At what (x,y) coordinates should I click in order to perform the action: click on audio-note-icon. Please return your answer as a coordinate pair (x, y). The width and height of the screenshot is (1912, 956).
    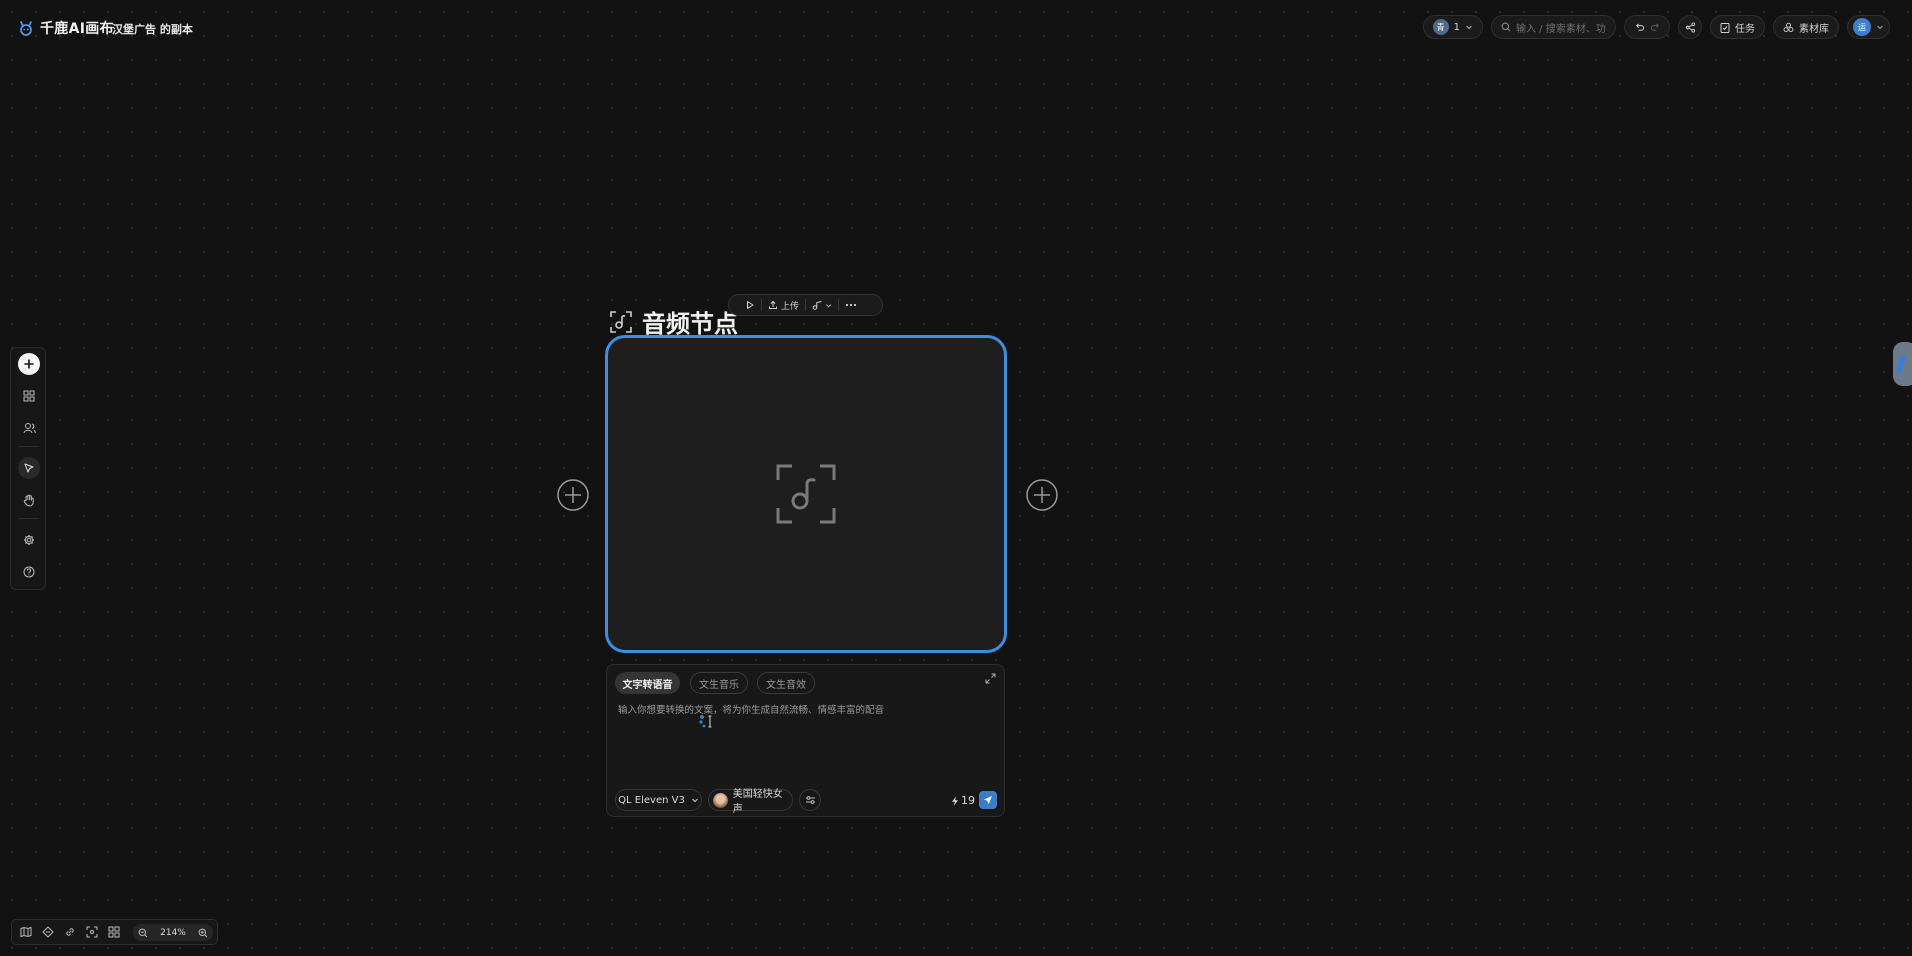
    Looking at the image, I should click on (817, 305).